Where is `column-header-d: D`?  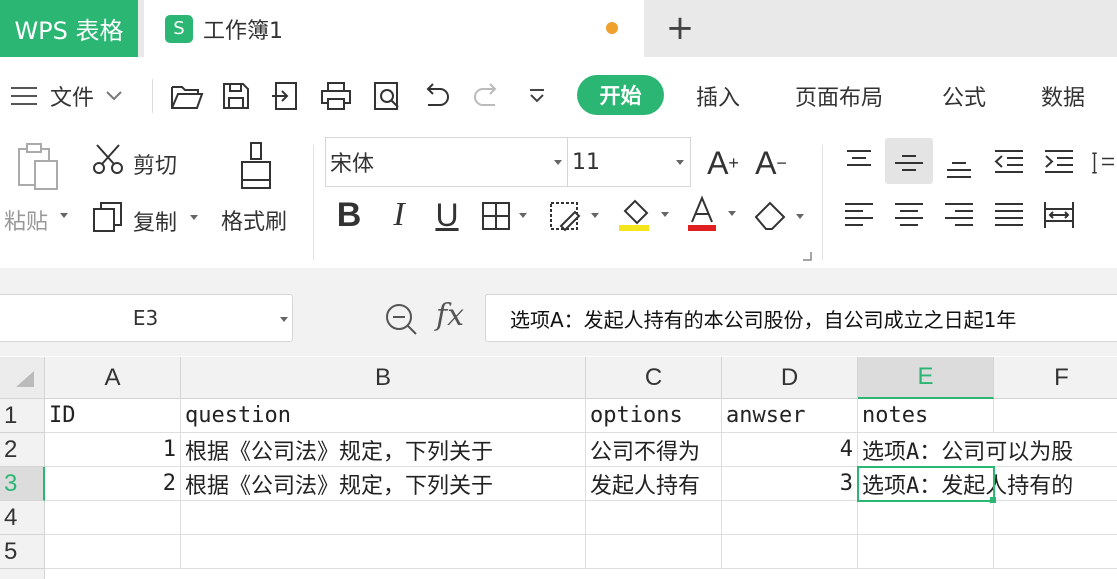 column-header-d: D is located at coordinates (790, 378).